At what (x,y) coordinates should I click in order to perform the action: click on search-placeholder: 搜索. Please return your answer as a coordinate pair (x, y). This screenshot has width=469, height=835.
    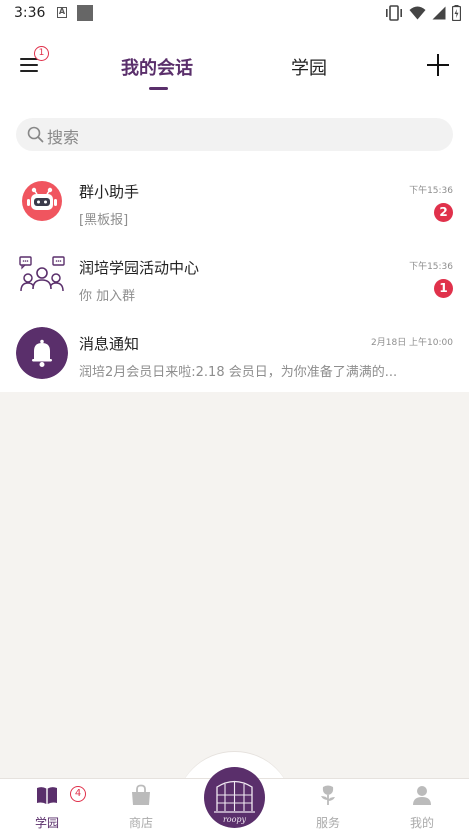
    Looking at the image, I should click on (63, 137).